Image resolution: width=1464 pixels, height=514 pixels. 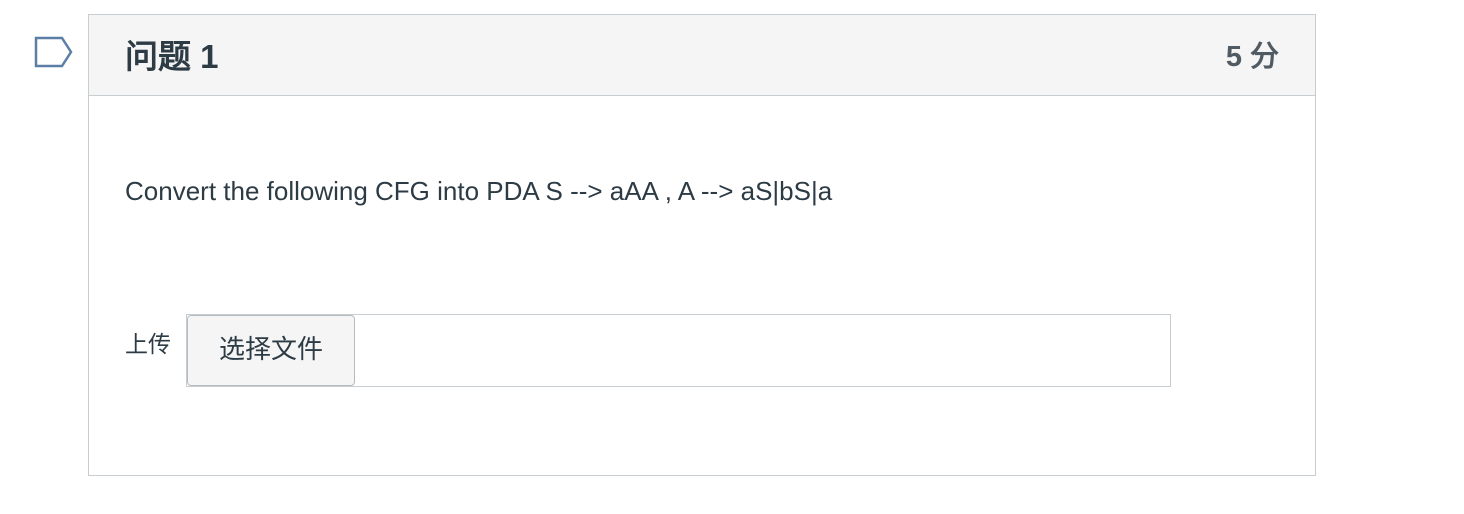 What do you see at coordinates (702, 55) in the screenshot?
I see `question-header: 问题 1 5 分` at bounding box center [702, 55].